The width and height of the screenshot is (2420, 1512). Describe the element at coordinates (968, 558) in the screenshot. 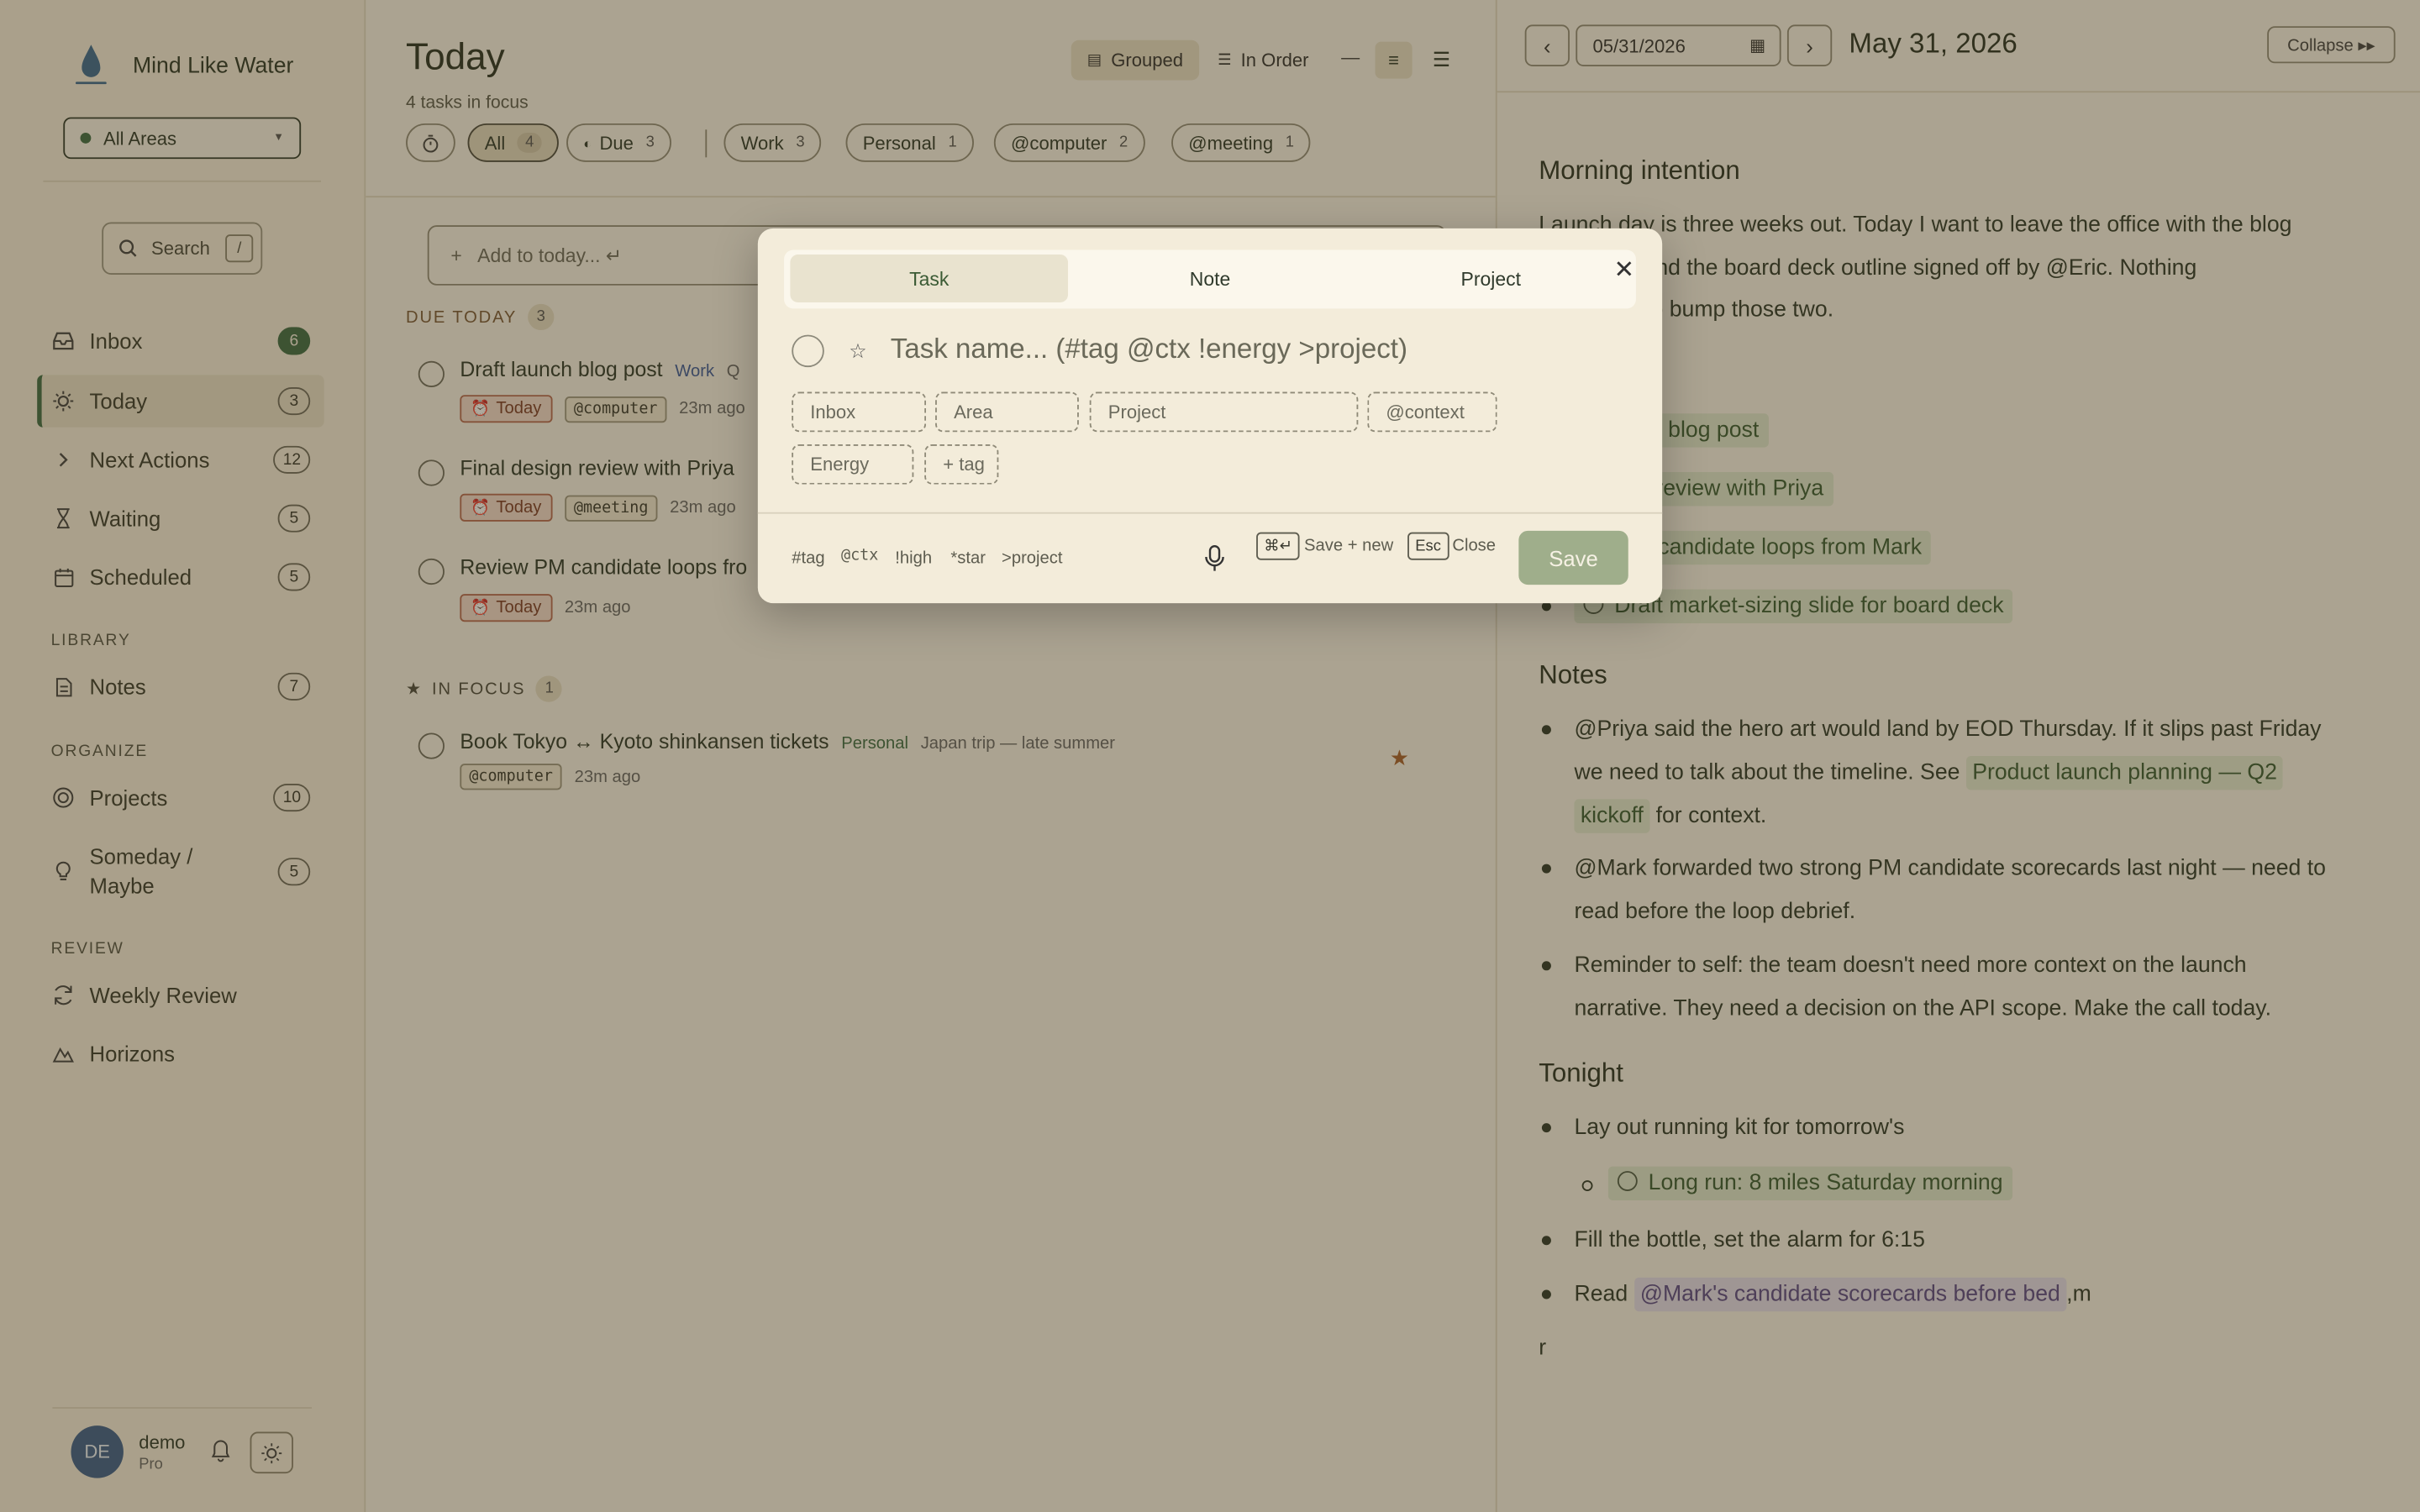

I see `syntax-hint: *star` at that location.